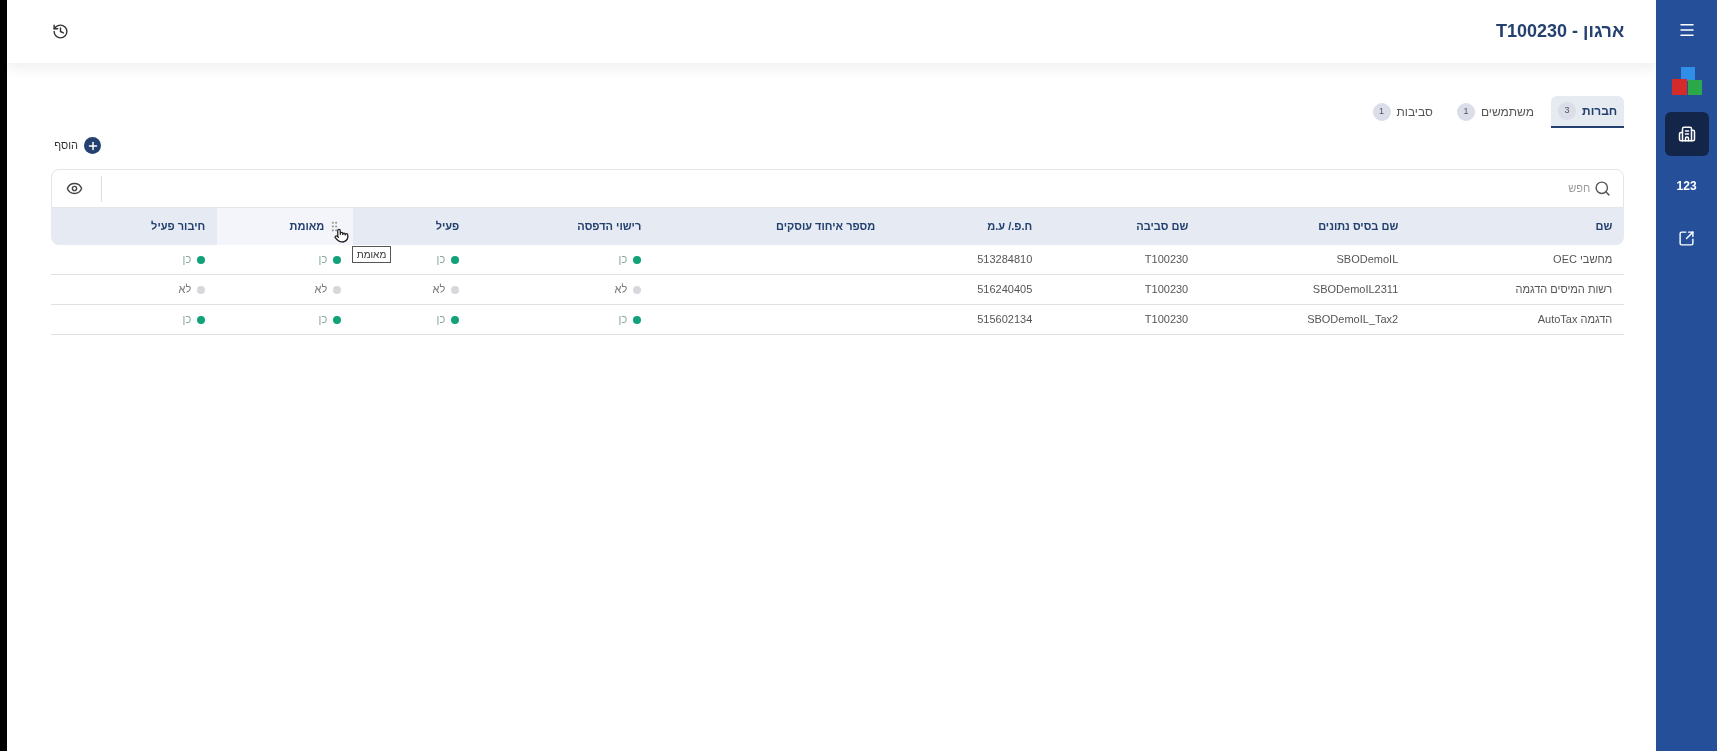  I want to click on page-title: ארגון - T100230, so click(1560, 31).